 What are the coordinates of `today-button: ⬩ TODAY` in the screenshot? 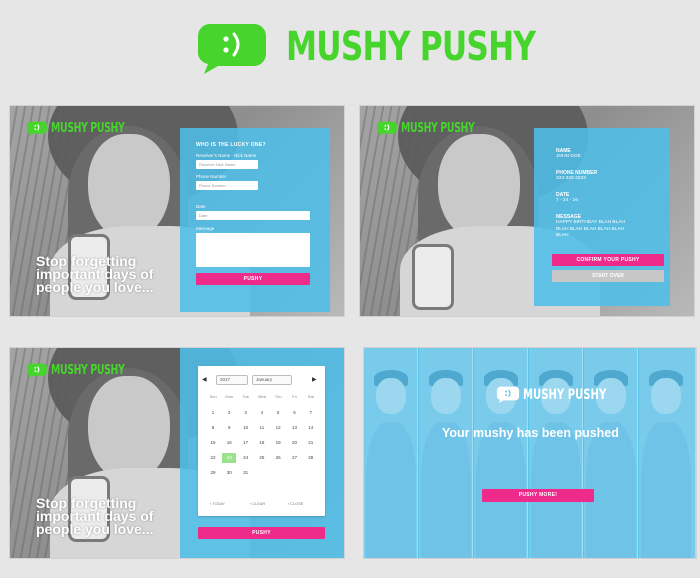 It's located at (217, 504).